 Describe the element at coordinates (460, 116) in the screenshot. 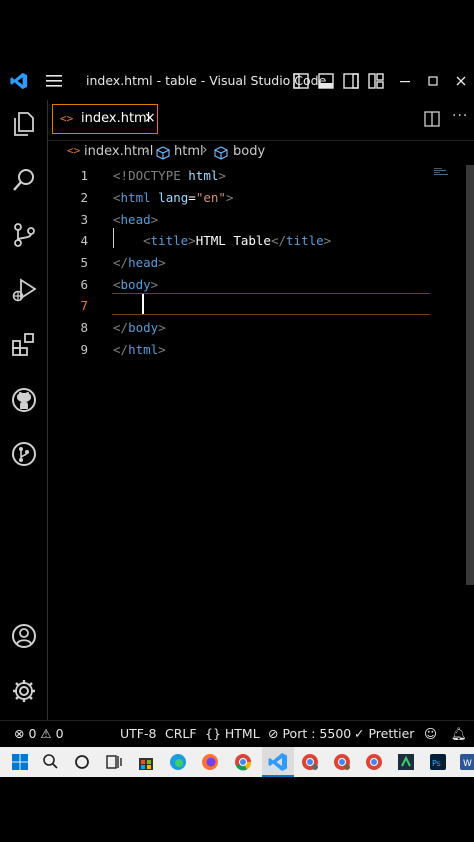

I see `more-actions-icon: ···` at that location.